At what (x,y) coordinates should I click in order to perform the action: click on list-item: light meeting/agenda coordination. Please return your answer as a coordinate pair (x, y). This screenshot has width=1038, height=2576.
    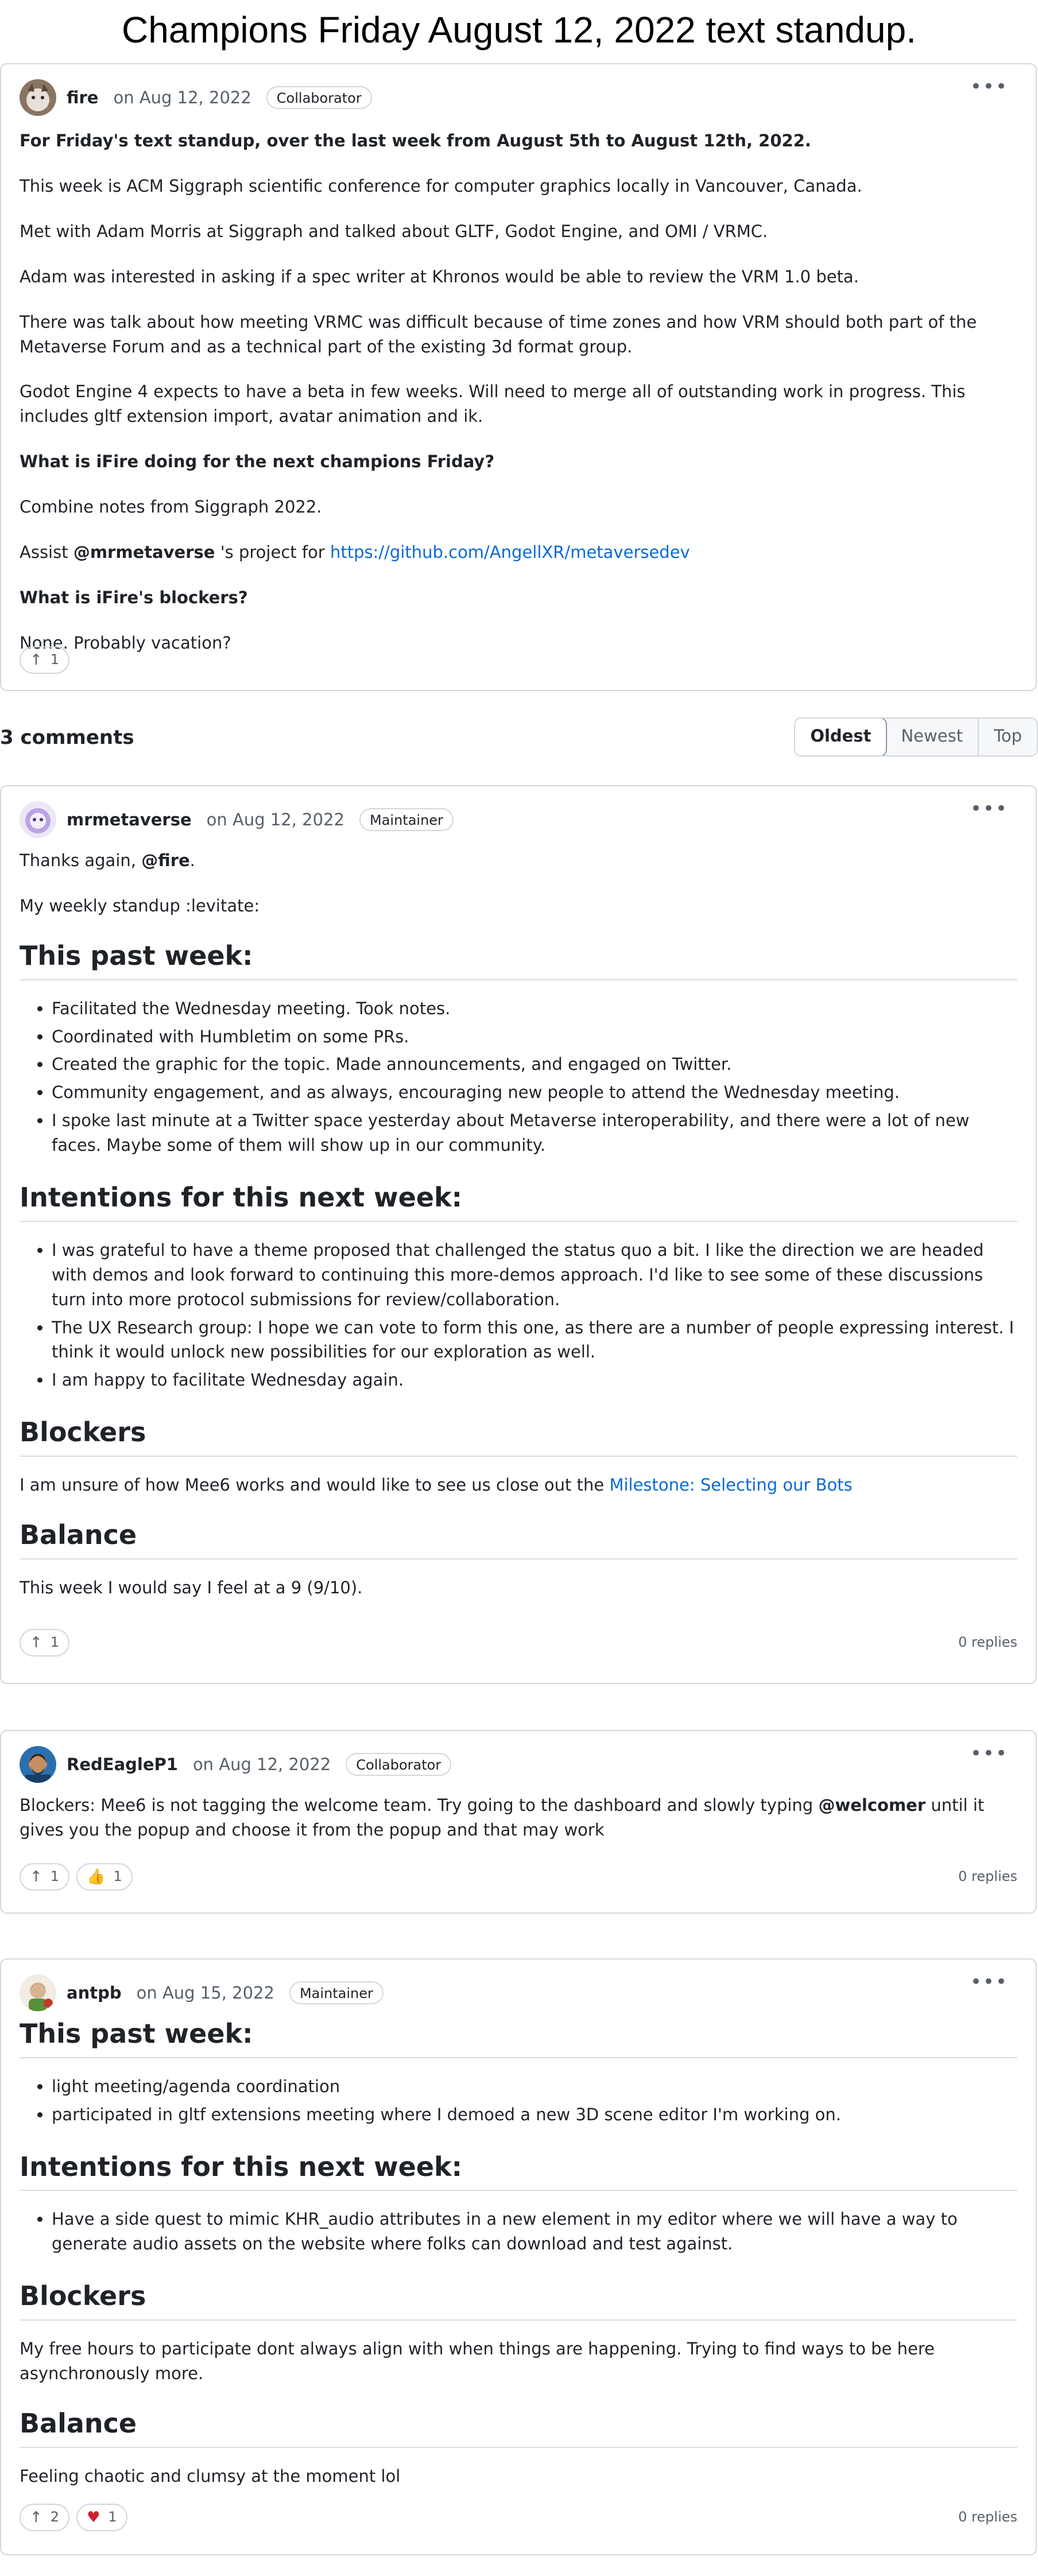
    Looking at the image, I should click on (534, 2086).